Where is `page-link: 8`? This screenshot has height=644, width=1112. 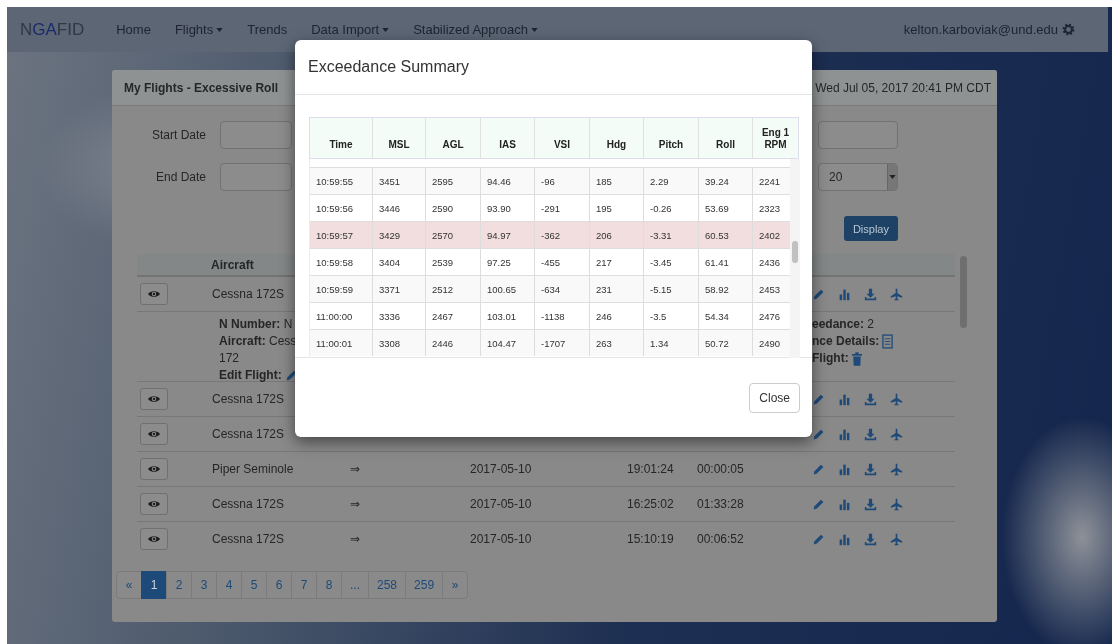 page-link: 8 is located at coordinates (329, 585).